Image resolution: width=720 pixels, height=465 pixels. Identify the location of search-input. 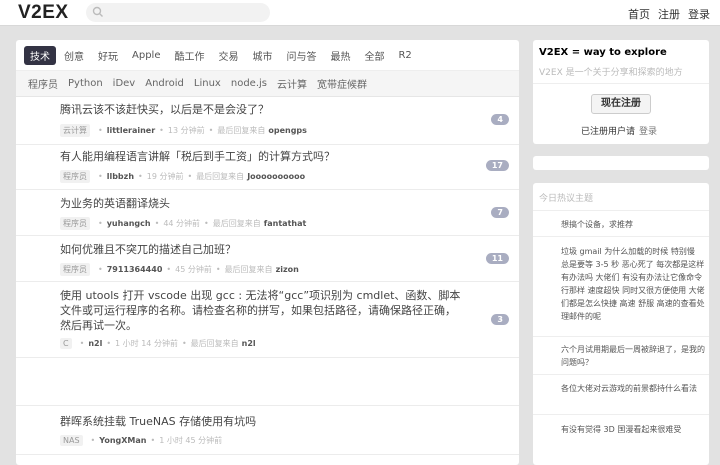
(178, 12).